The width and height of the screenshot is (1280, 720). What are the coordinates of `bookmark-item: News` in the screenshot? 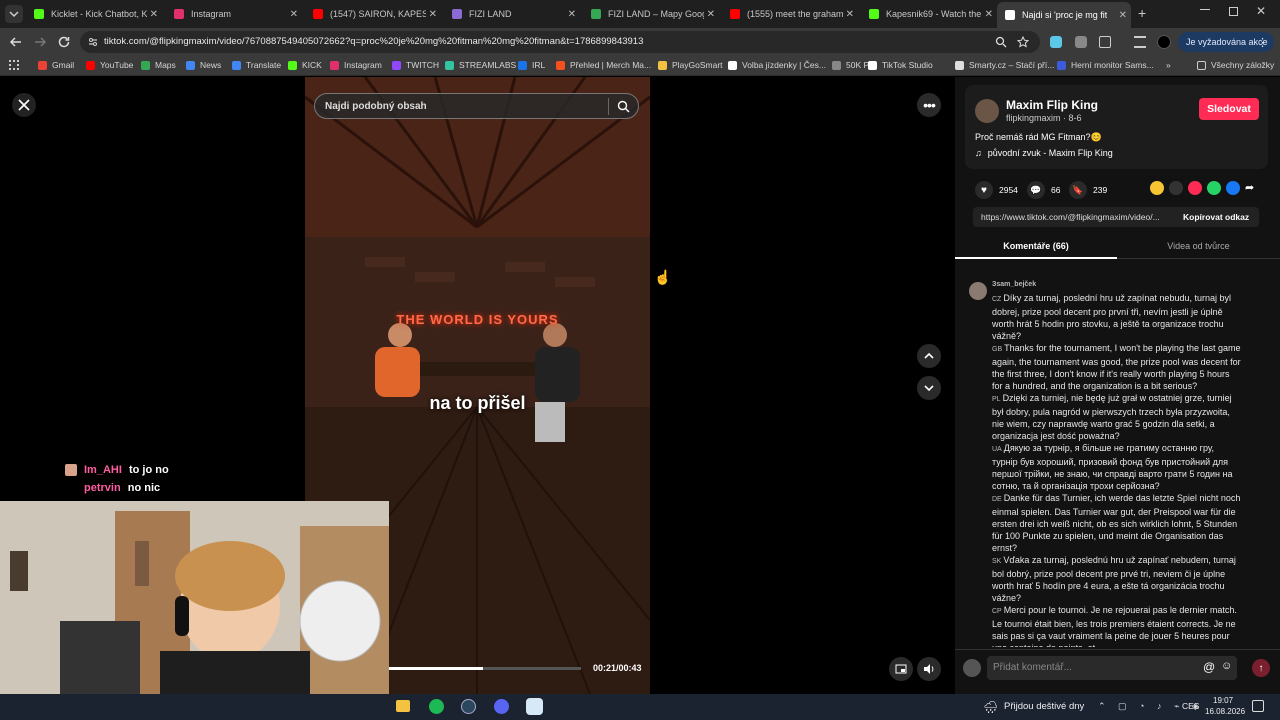 It's located at (203, 65).